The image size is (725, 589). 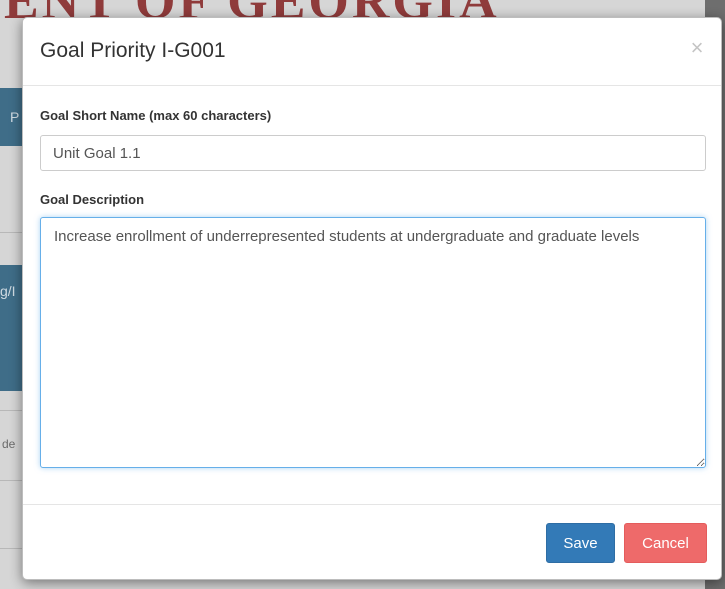 I want to click on dialog-title: Goal Priority I-G001, so click(x=133, y=50).